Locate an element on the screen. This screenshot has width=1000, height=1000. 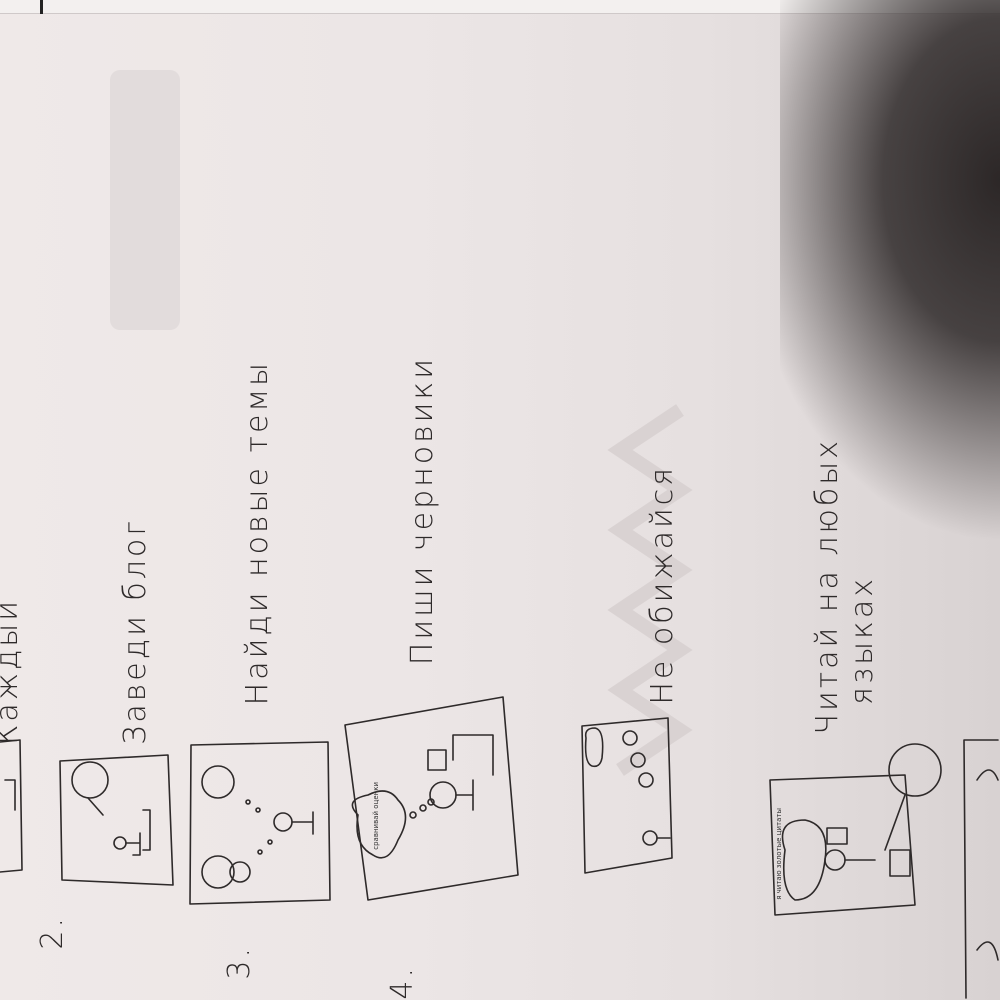
top-cutoff-text: Каждый is located at coordinates (12, 671).